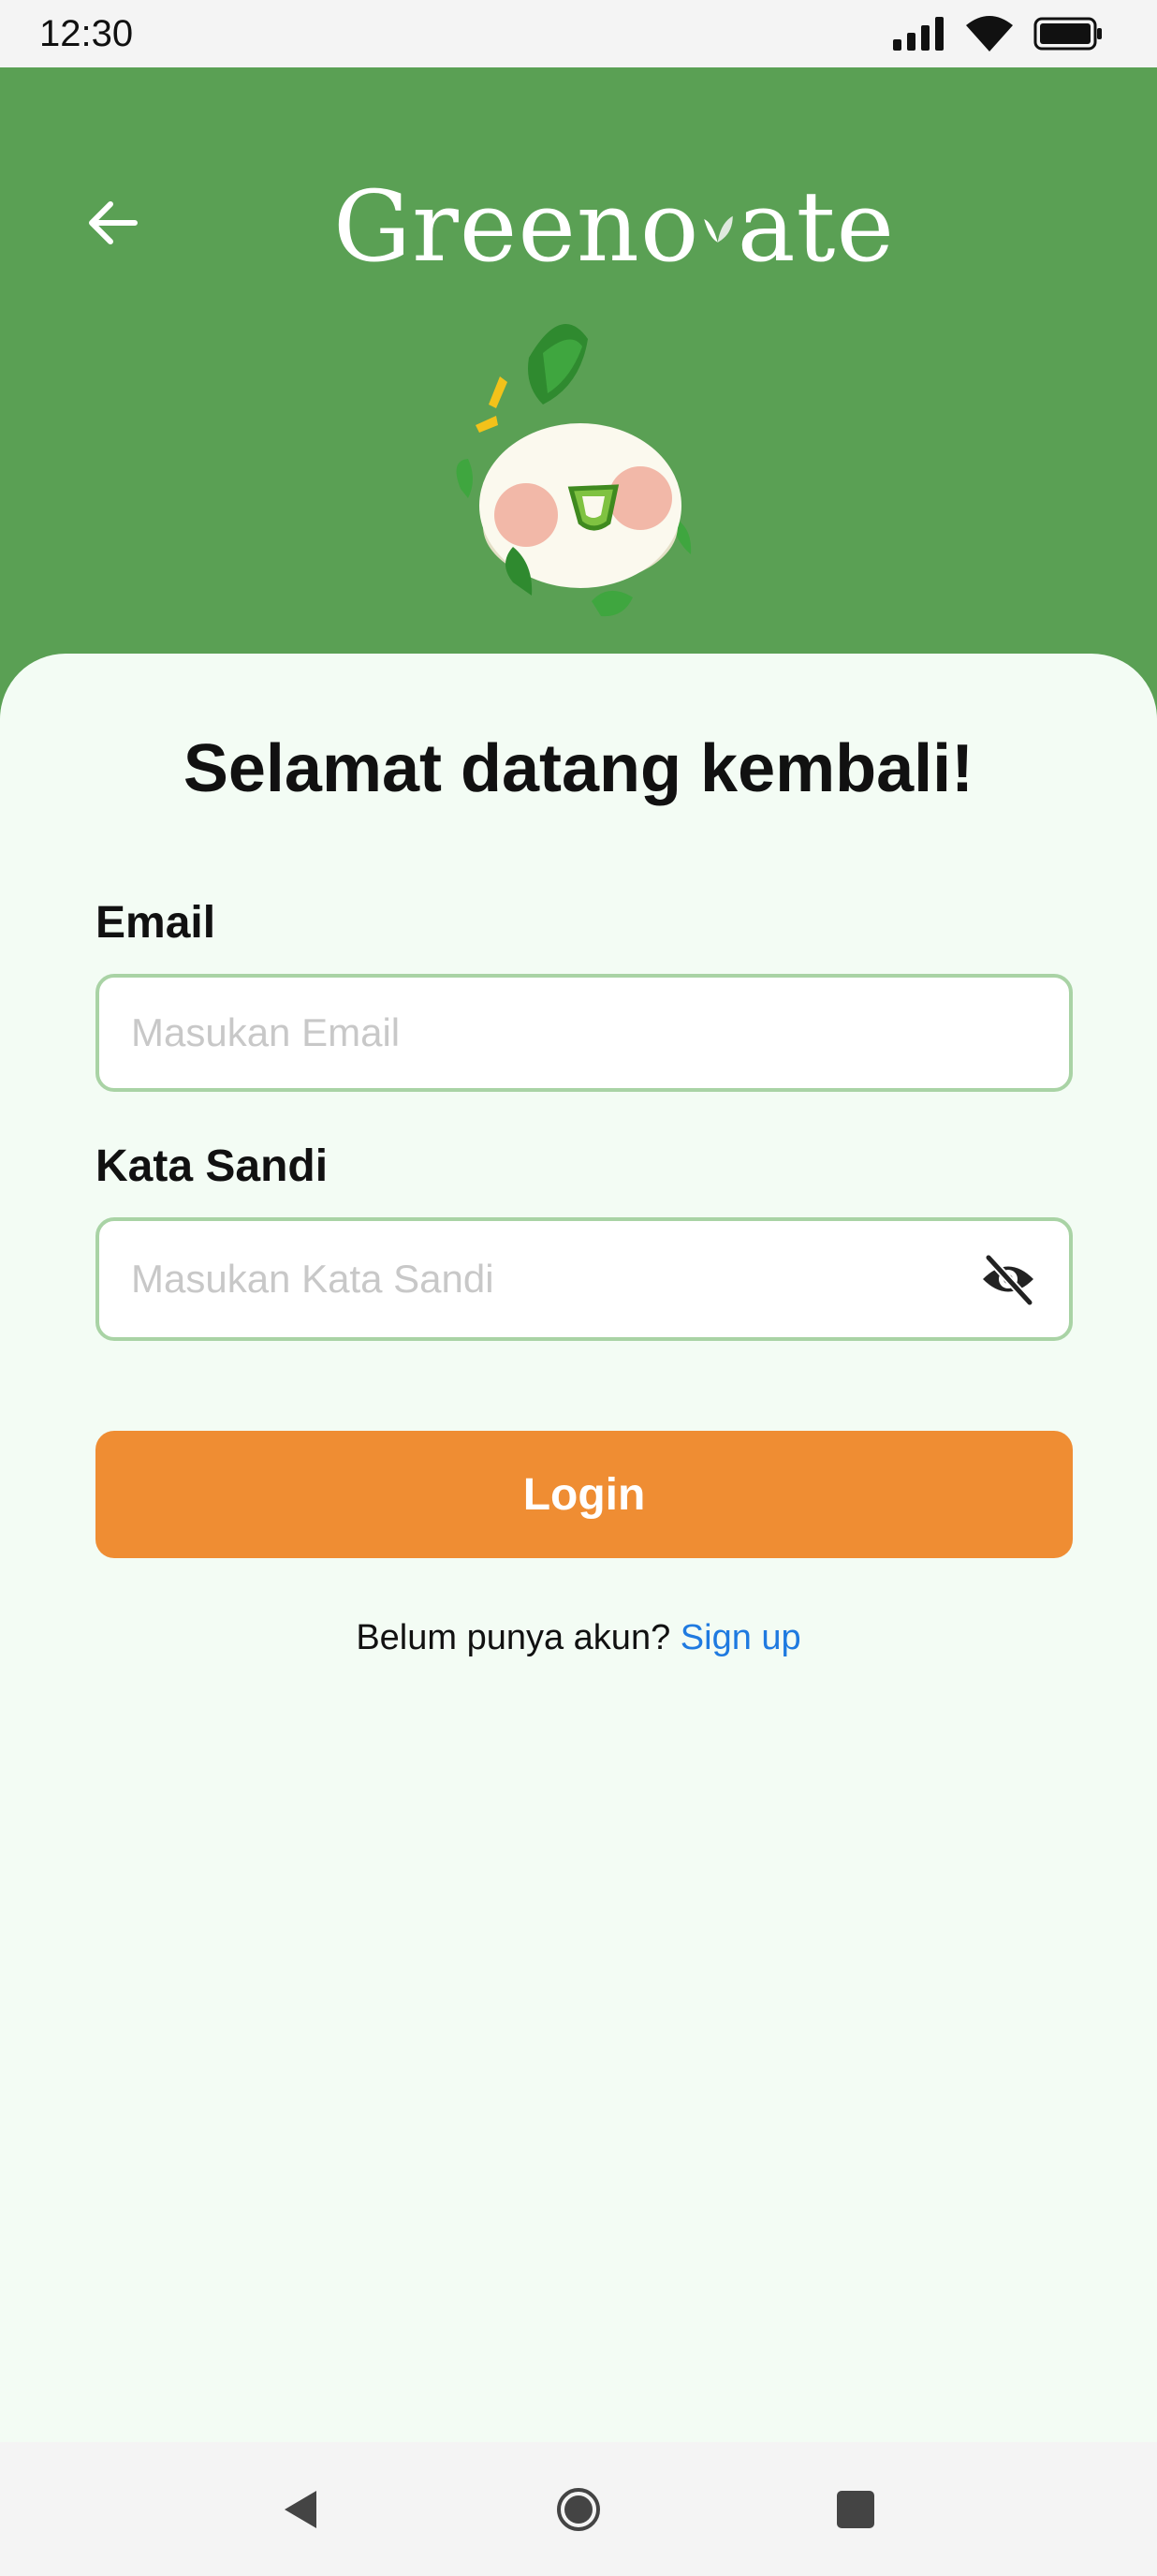 This screenshot has height=2576, width=1157. Describe the element at coordinates (516, 226) in the screenshot. I see `logo-text-start: Greeno` at that location.